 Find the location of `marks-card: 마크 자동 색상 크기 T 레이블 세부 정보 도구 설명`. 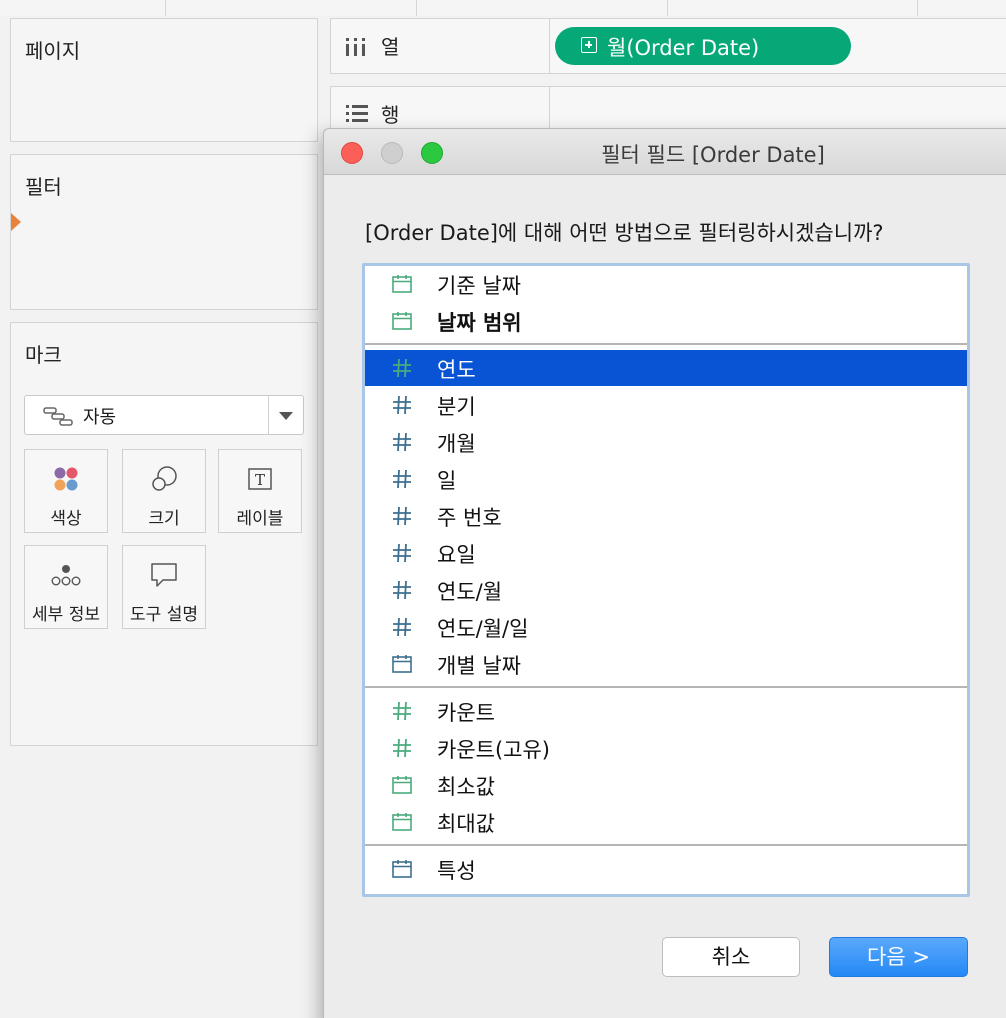

marks-card: 마크 자동 색상 크기 T 레이블 세부 정보 도구 설명 is located at coordinates (164, 534).